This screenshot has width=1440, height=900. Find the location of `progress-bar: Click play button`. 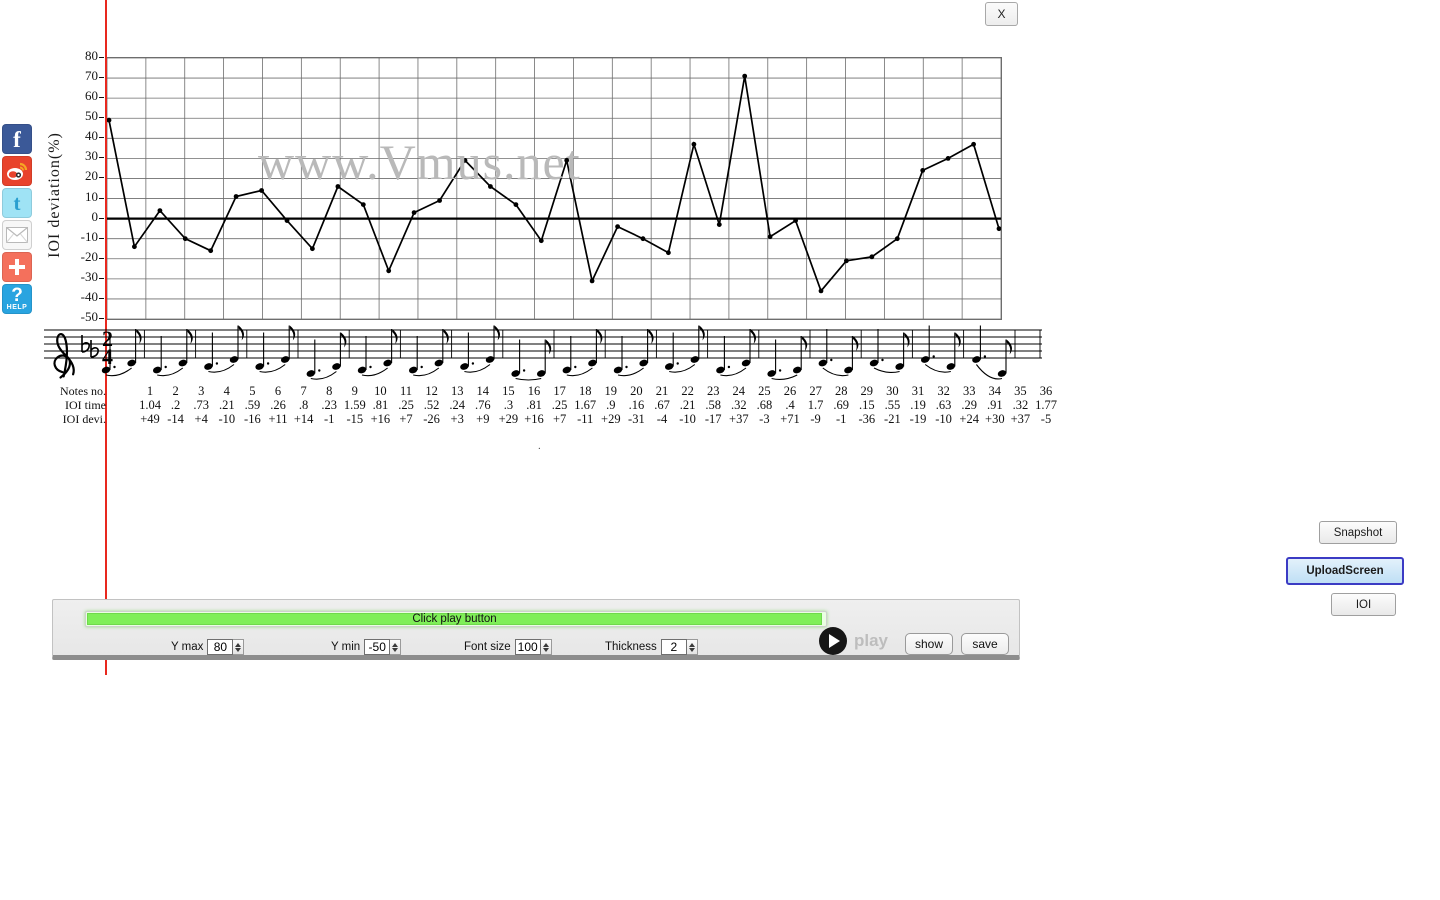

progress-bar: Click play button is located at coordinates (456, 619).